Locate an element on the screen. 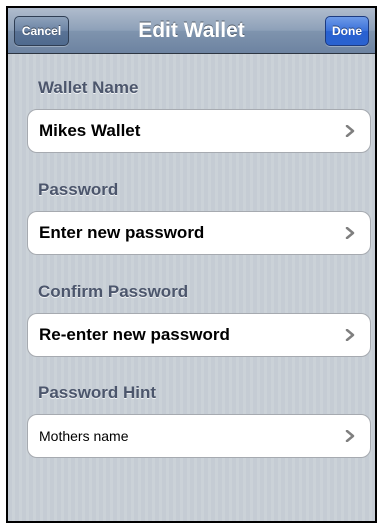  password-hint-cell: Mothers name is located at coordinates (199, 436).